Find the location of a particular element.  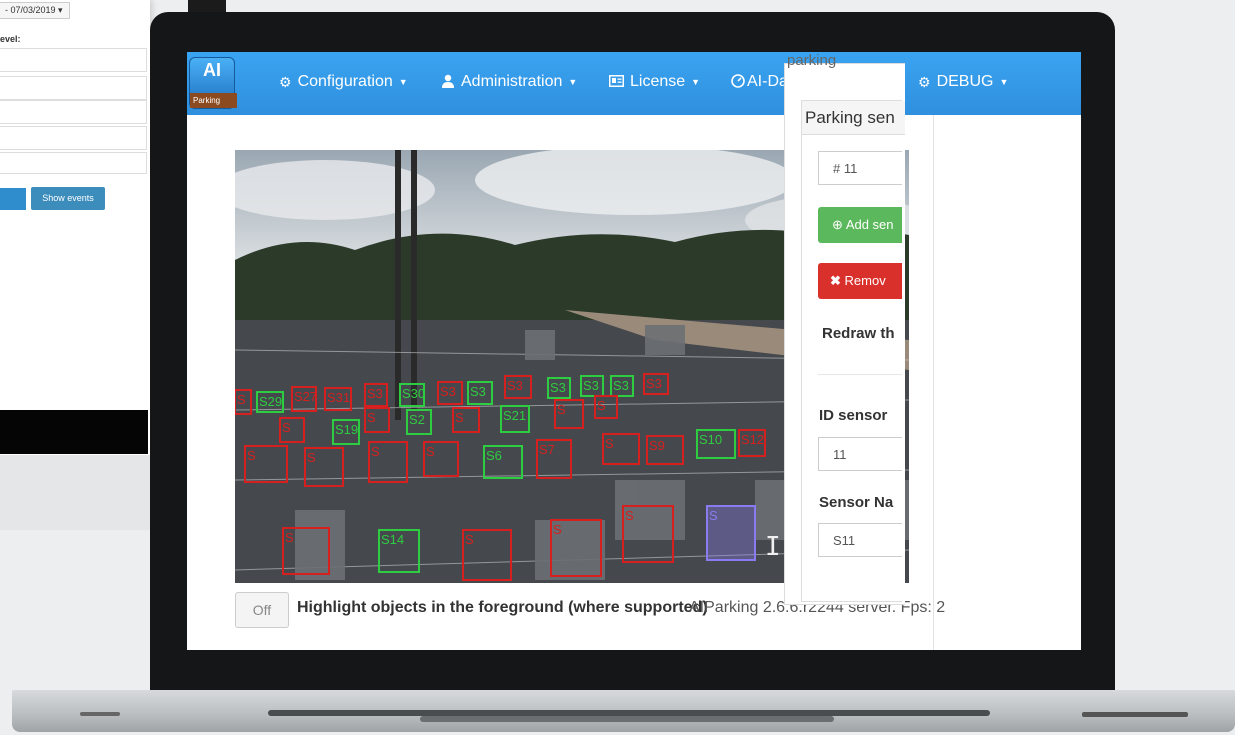

divider is located at coordinates (860, 374).